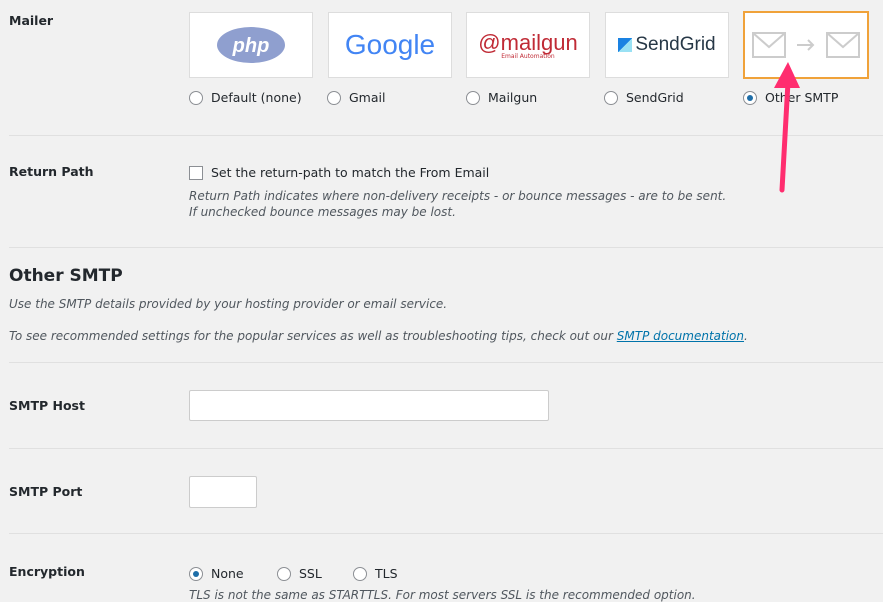 This screenshot has width=883, height=602. What do you see at coordinates (216, 573) in the screenshot?
I see `encryption-radio-none: None` at bounding box center [216, 573].